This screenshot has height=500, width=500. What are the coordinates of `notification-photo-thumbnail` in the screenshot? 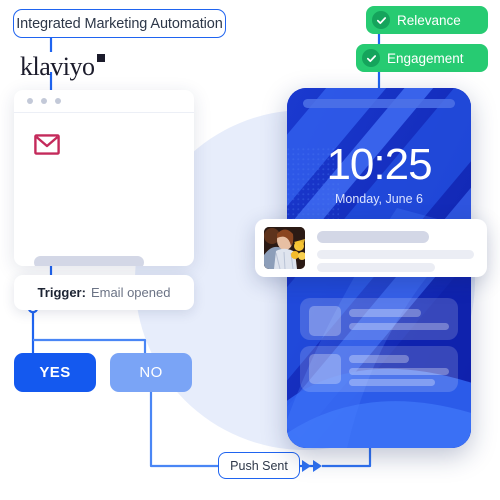 It's located at (284, 248).